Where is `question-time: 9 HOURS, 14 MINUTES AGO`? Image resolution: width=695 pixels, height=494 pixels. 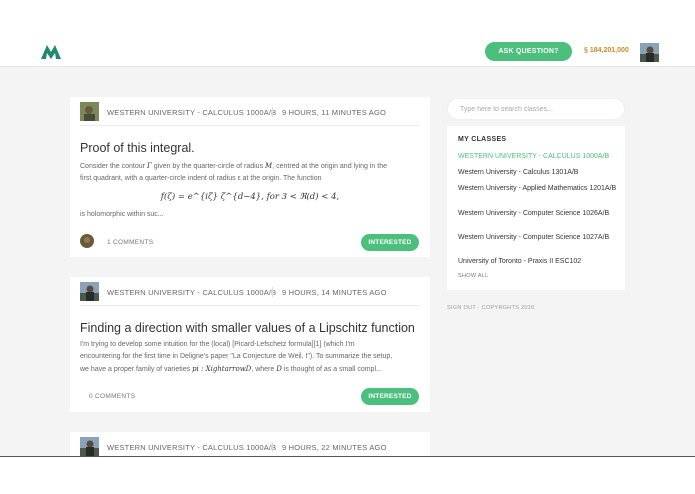 question-time: 9 HOURS, 14 MINUTES AGO is located at coordinates (334, 292).